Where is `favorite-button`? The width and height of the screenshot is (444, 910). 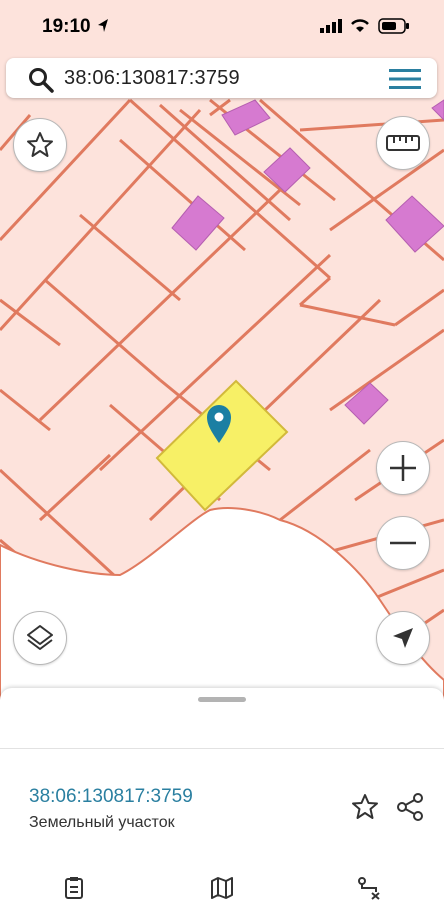 favorite-button is located at coordinates (40, 145).